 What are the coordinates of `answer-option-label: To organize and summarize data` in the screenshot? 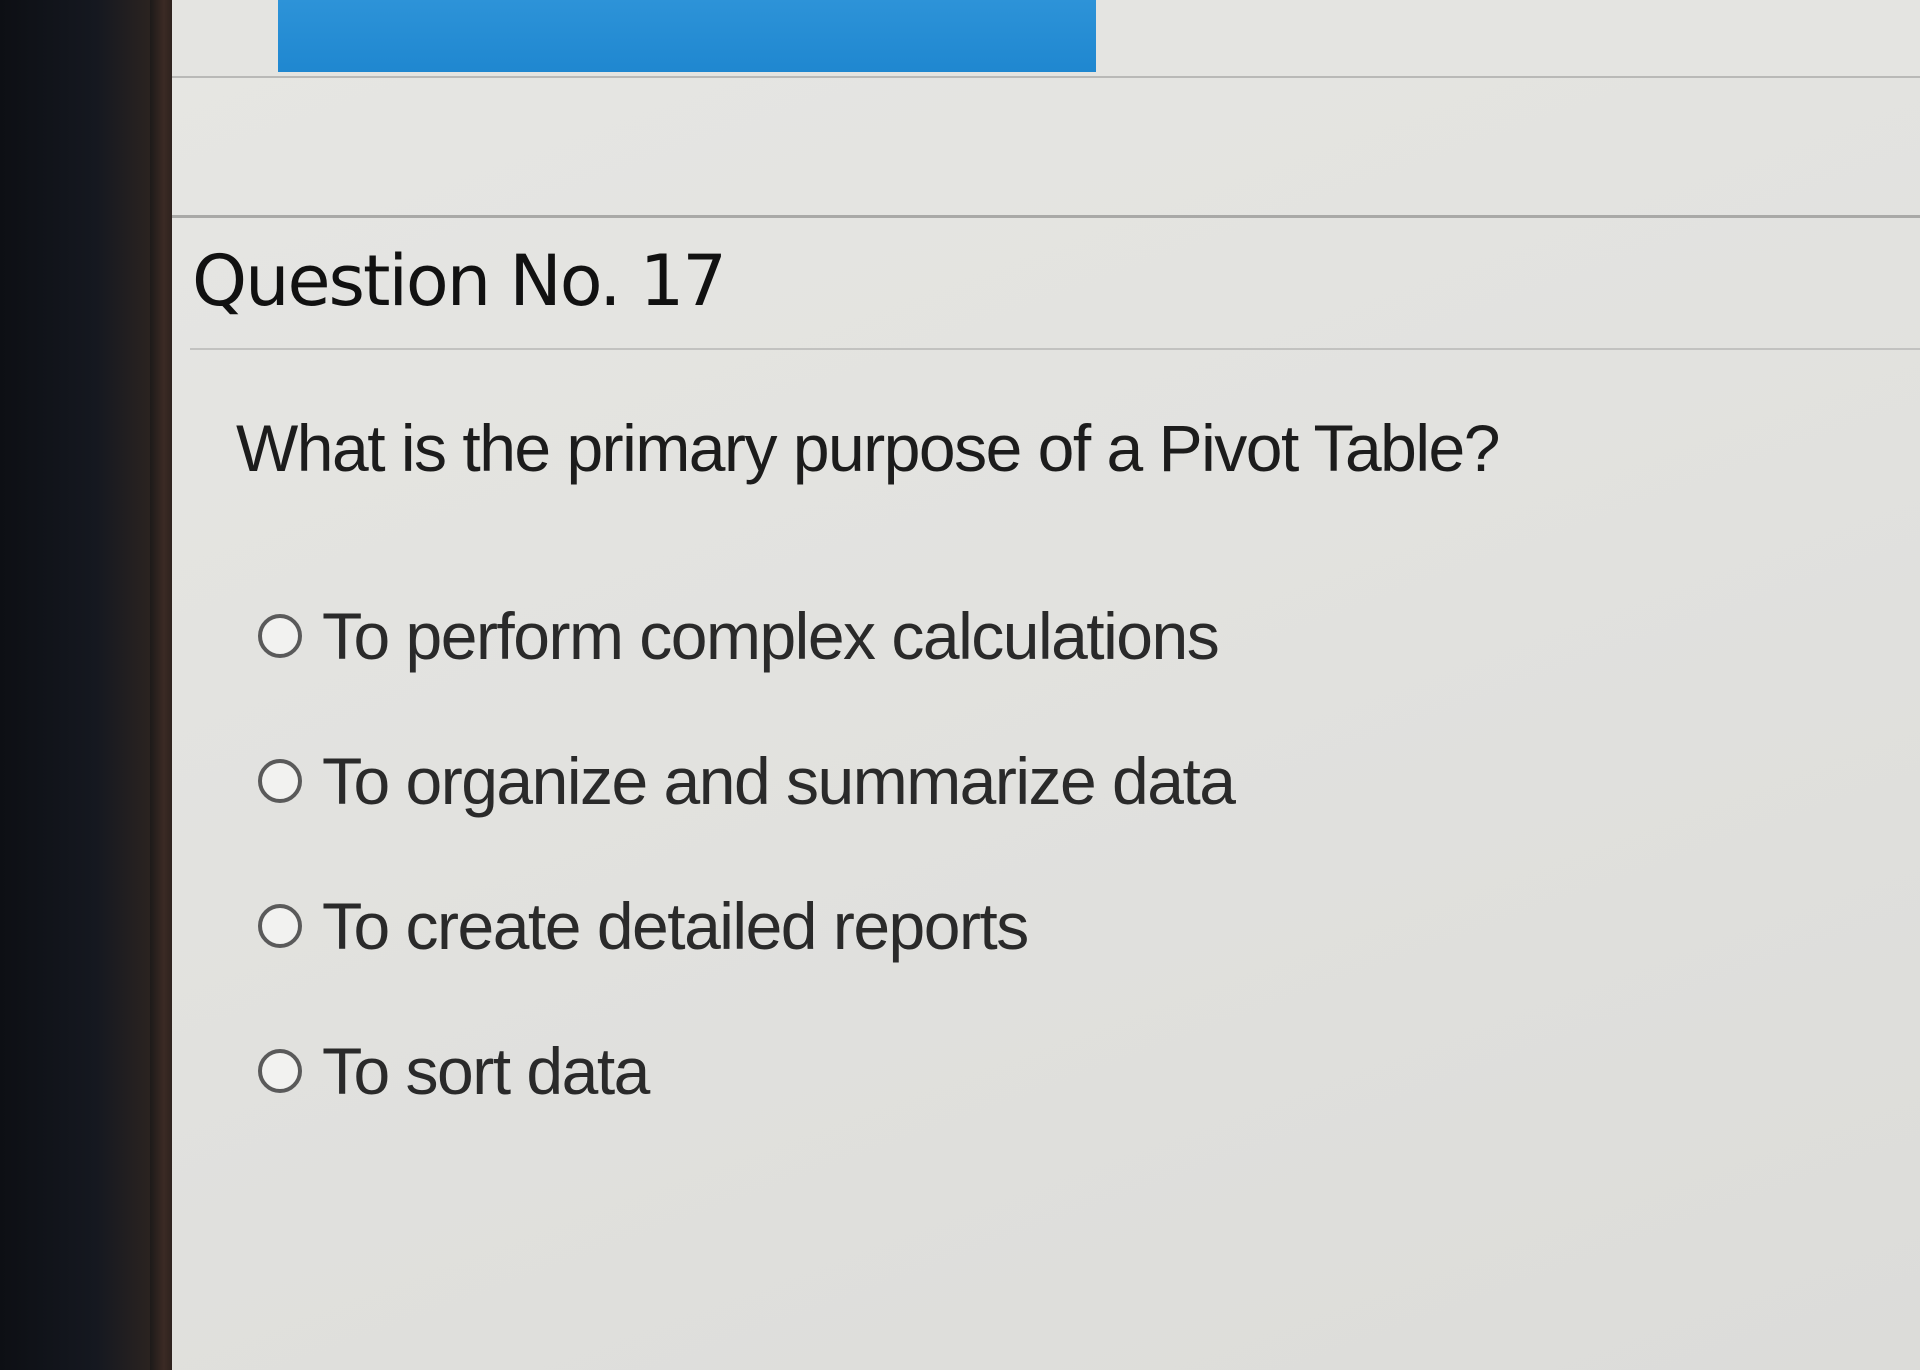 It's located at (779, 781).